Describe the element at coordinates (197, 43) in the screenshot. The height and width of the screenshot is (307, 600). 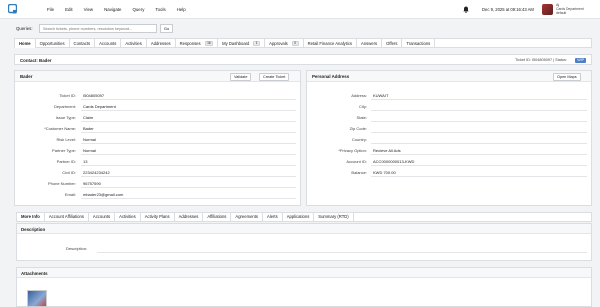
I see `tab-responses: Responses 16` at that location.